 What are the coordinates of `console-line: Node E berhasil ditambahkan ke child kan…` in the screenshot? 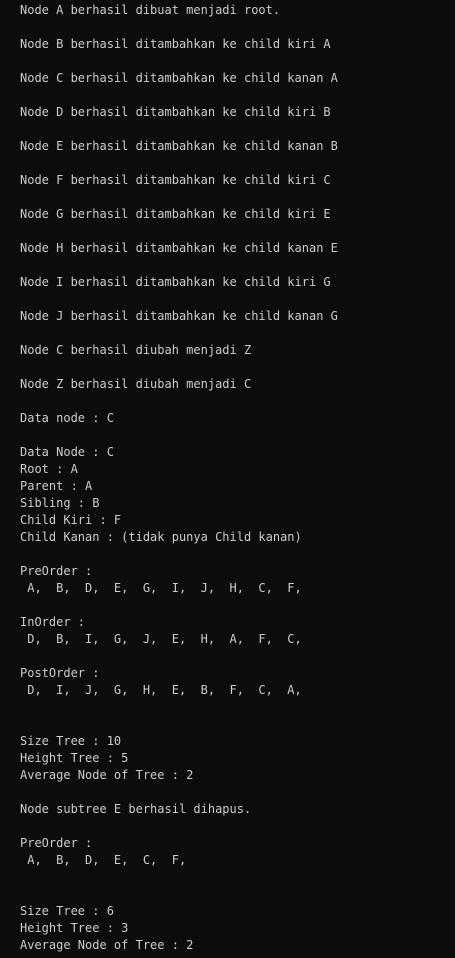 It's located at (179, 146).